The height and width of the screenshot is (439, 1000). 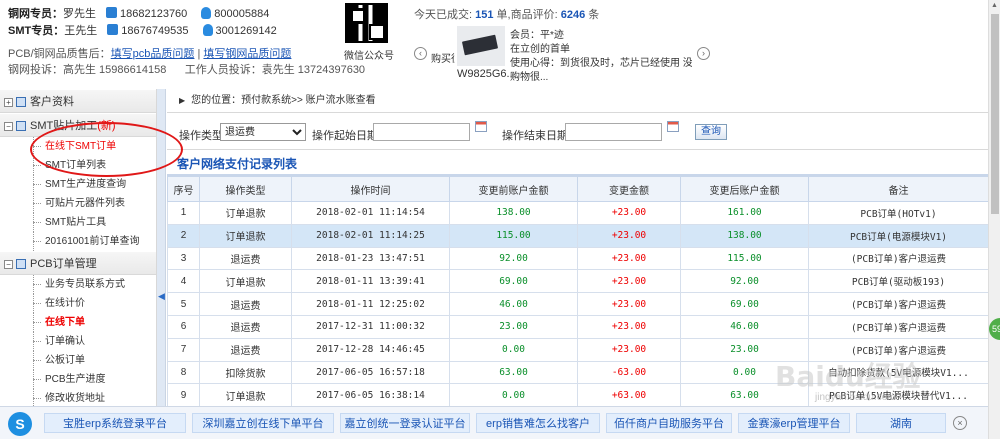 I want to click on today-prefix: 今天已成交:, so click(x=443, y=15).